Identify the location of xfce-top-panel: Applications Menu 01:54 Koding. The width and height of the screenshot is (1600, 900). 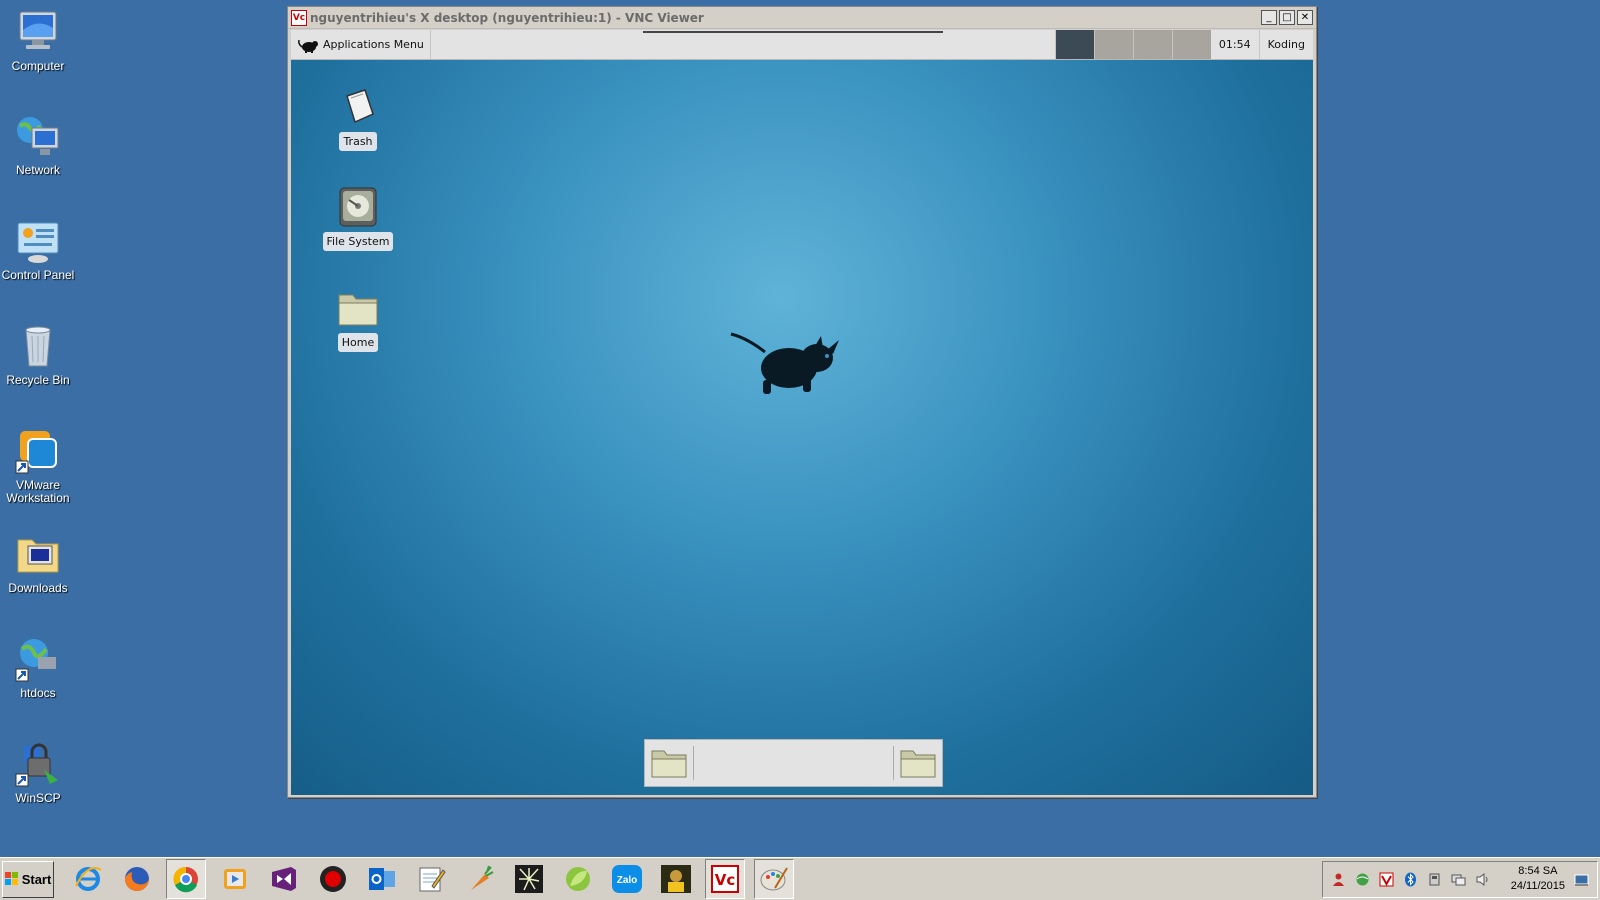
(802, 45).